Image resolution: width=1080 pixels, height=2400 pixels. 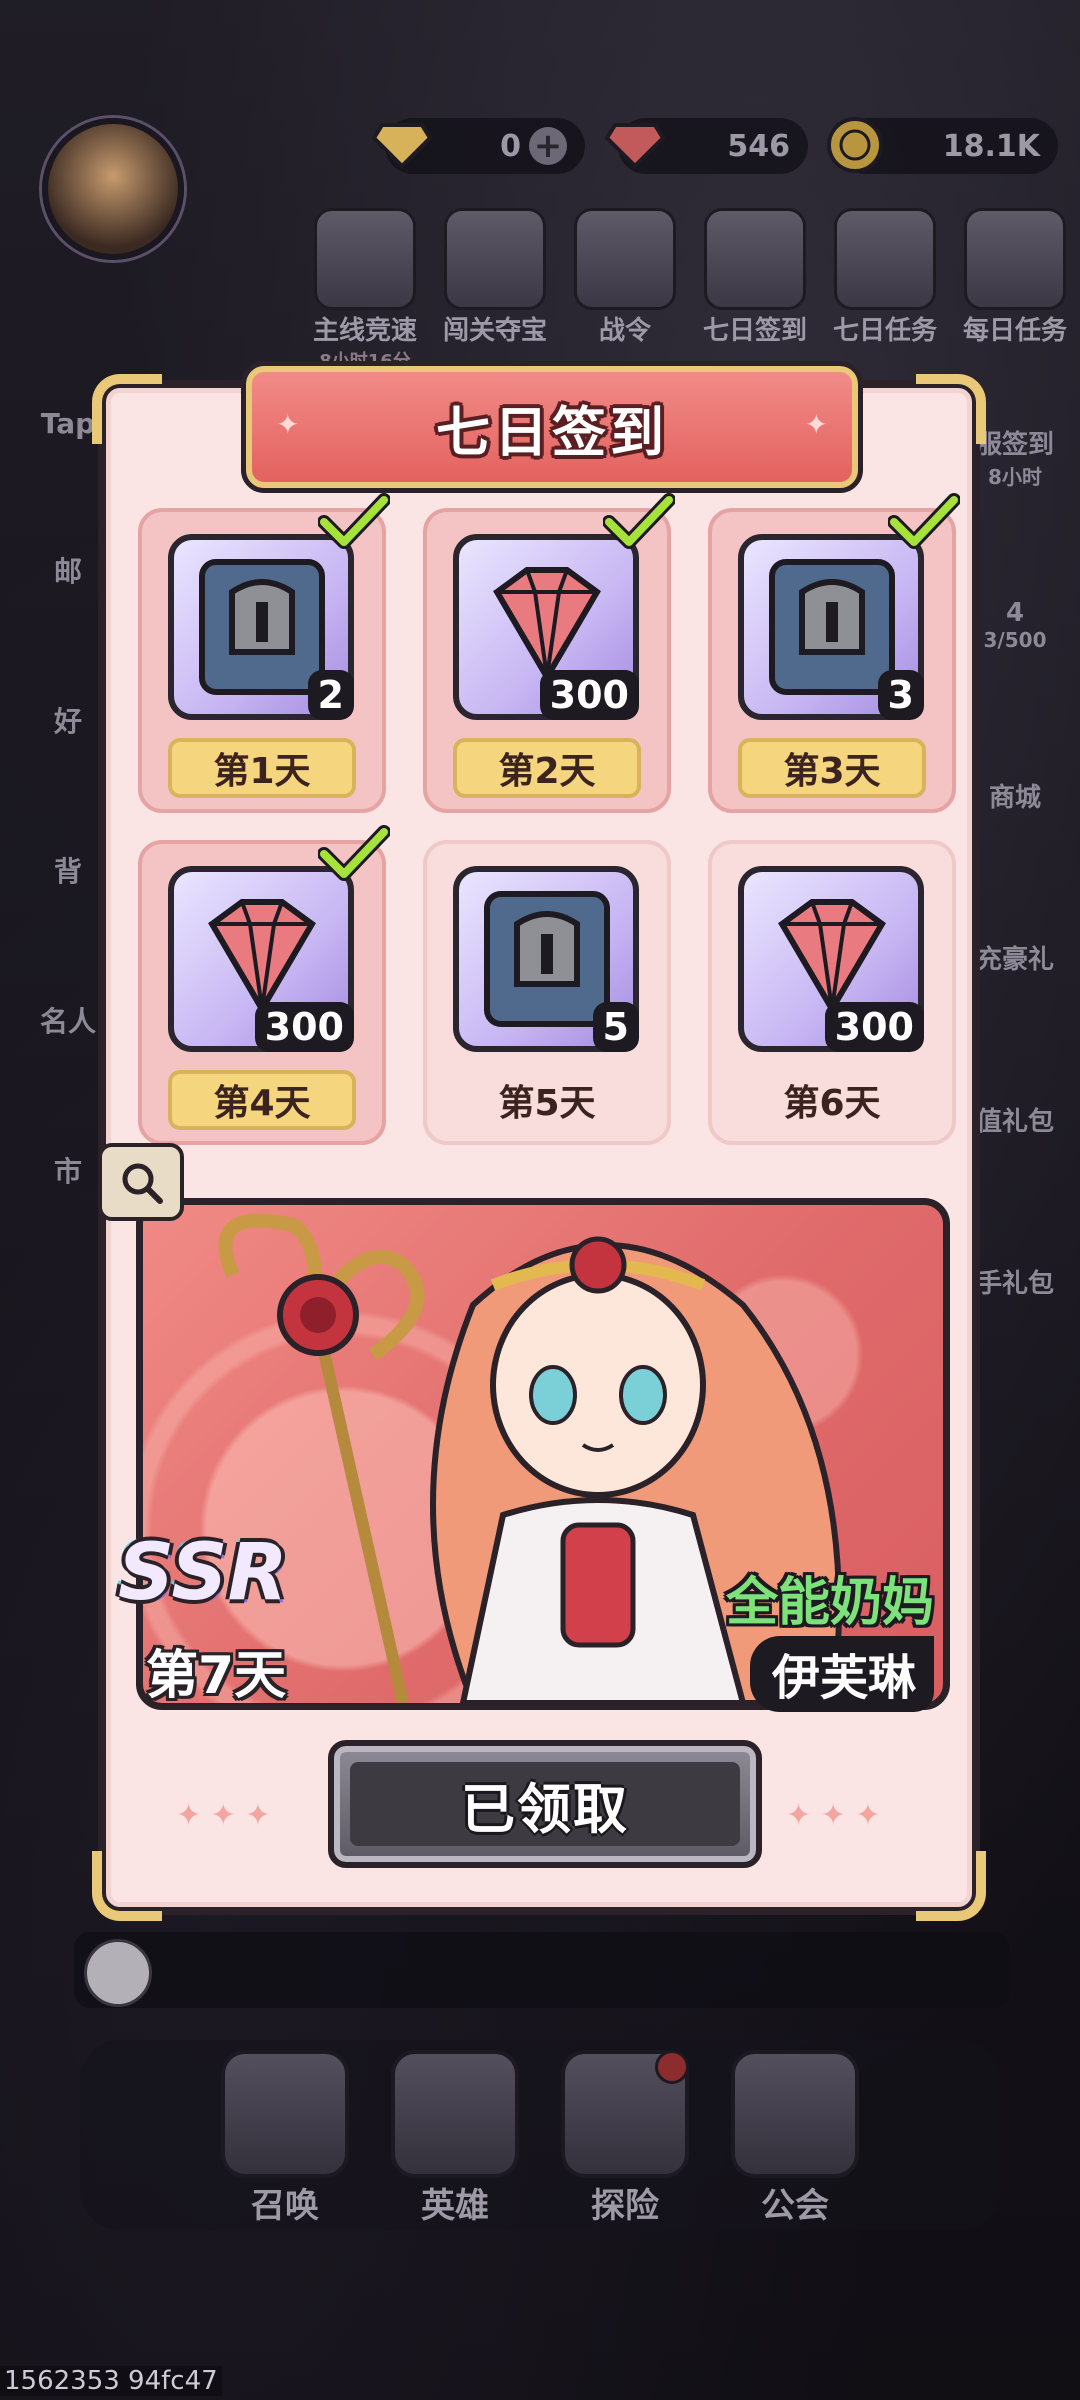 I want to click on nav-guild: 公会, so click(x=795, y=2135).